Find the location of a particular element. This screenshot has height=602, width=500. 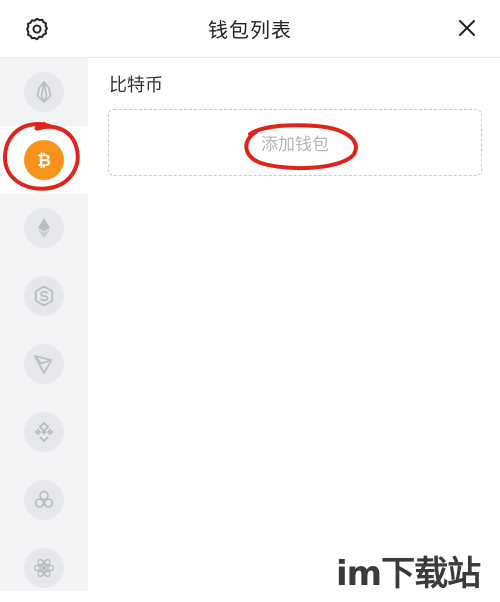

sidebar-item-bitcoin: ₿ is located at coordinates (44, 160).